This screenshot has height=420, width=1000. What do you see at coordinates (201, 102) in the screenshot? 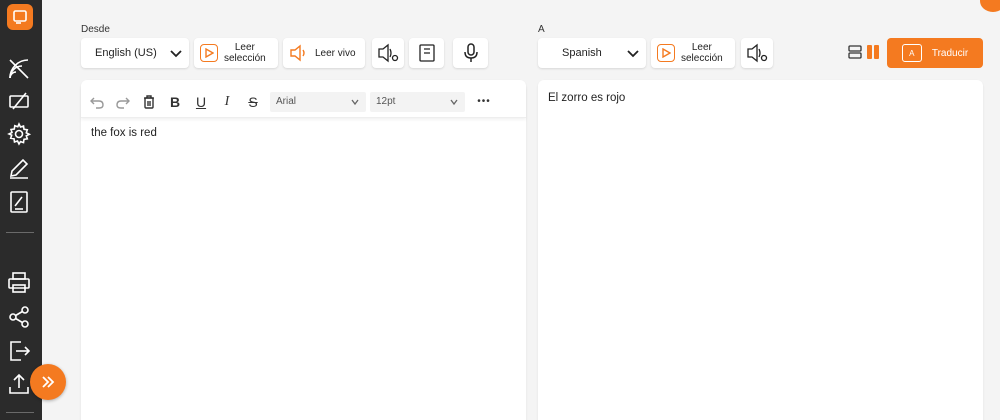
I see `underline-icon: U` at bounding box center [201, 102].